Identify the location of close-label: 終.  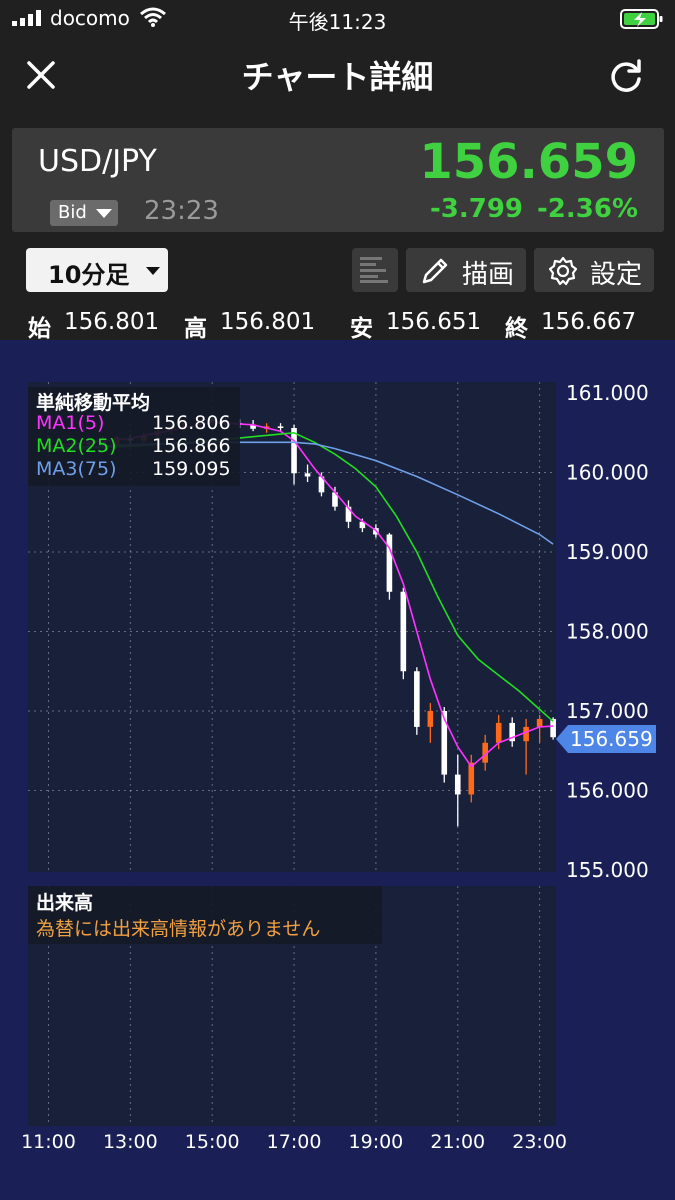
(516, 329).